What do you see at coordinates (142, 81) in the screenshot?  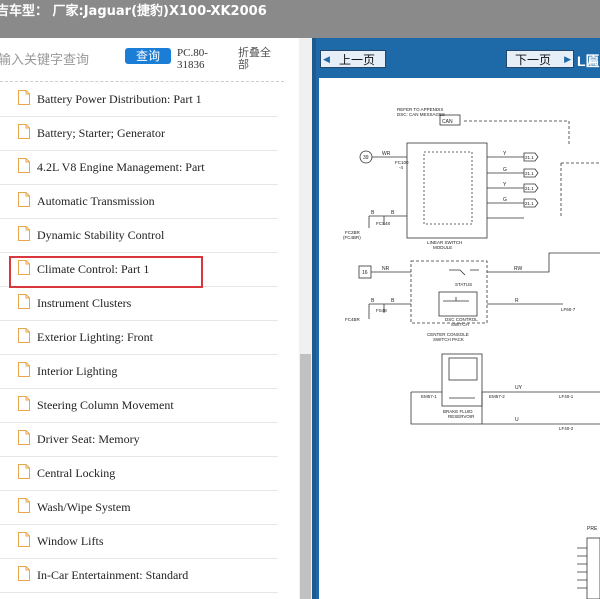 I see `search-divider` at bounding box center [142, 81].